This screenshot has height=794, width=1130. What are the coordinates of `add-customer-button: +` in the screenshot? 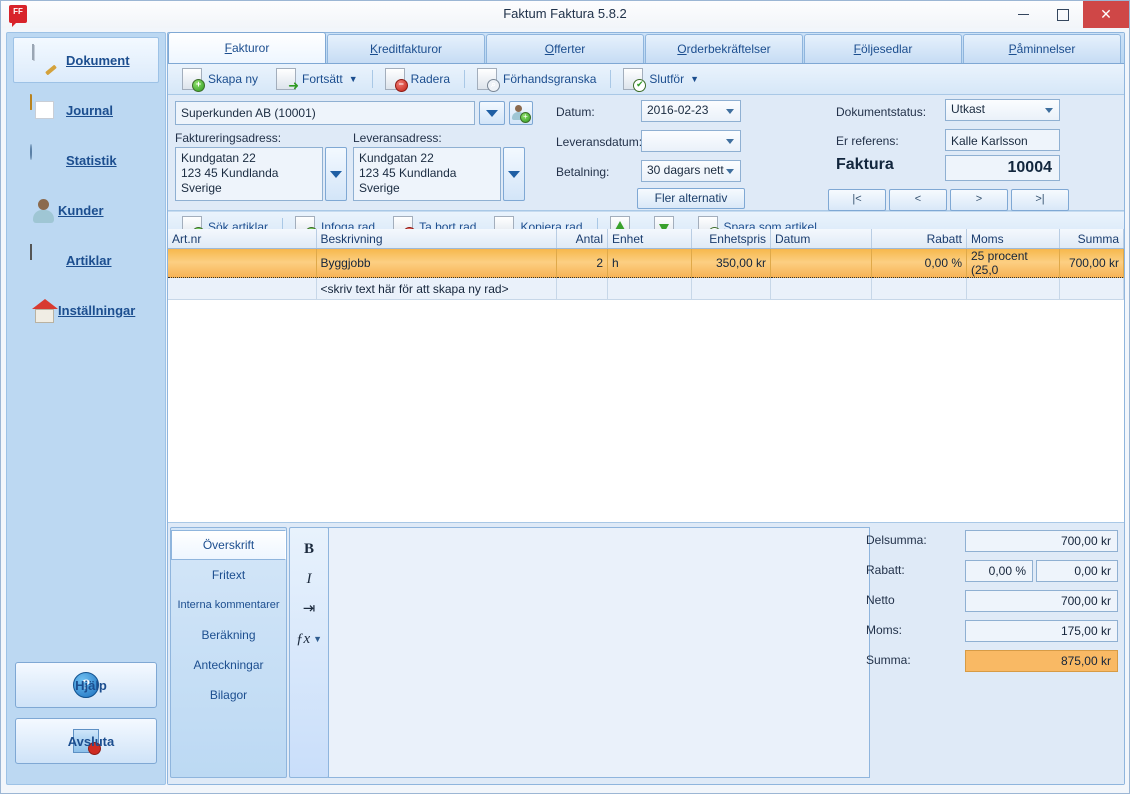 It's located at (521, 113).